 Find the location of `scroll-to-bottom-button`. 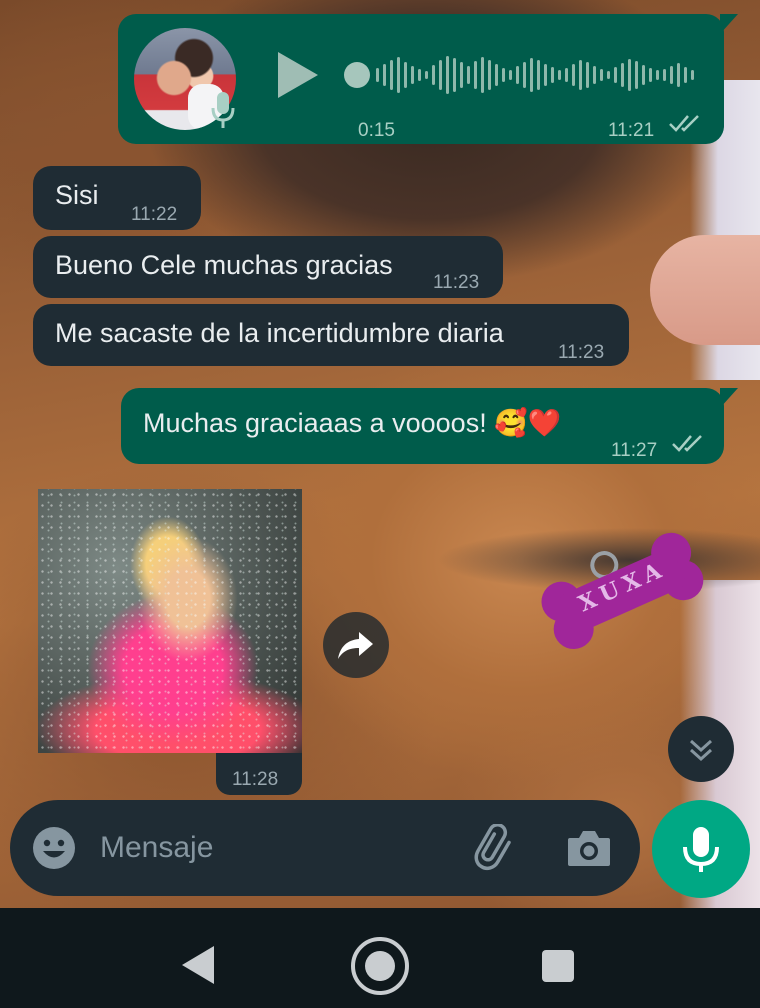

scroll-to-bottom-button is located at coordinates (701, 749).